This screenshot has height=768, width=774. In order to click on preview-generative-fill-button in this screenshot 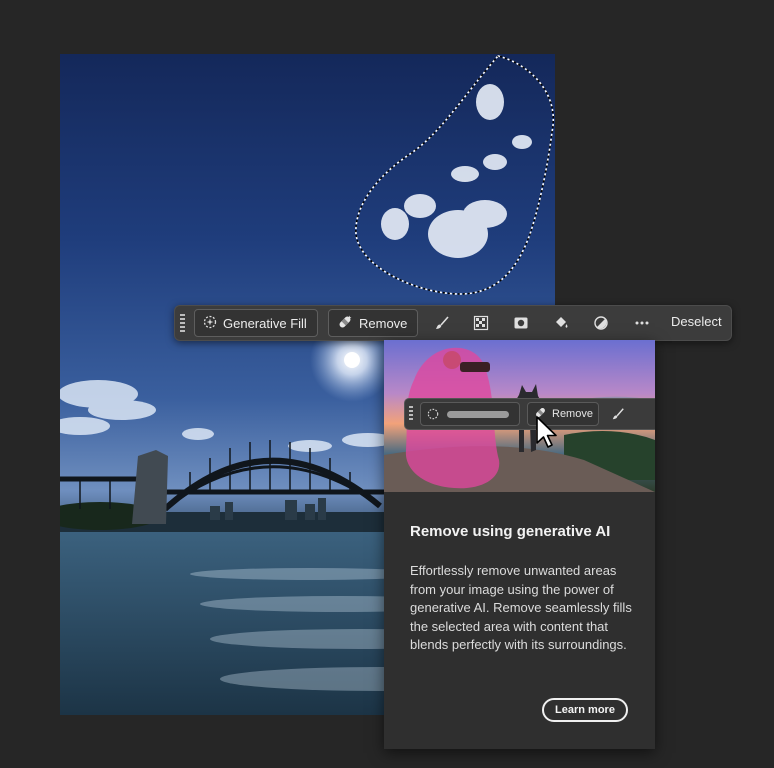, I will do `click(470, 414)`.